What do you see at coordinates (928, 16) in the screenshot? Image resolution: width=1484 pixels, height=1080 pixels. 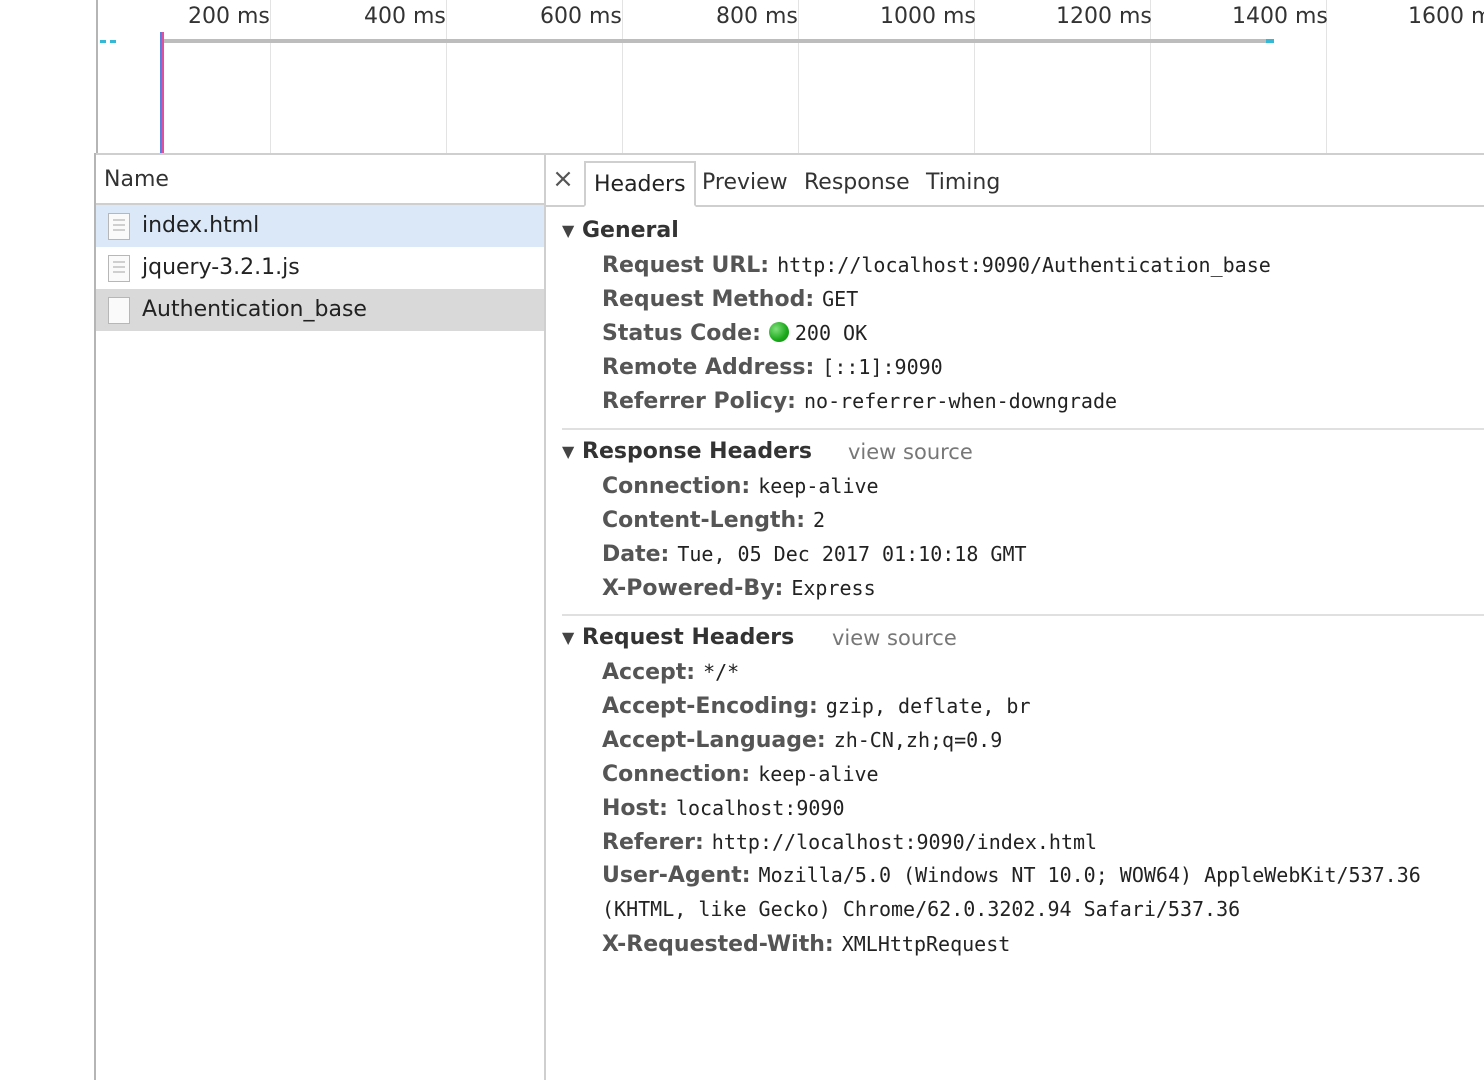 I see `tick-label: 1000 ms` at bounding box center [928, 16].